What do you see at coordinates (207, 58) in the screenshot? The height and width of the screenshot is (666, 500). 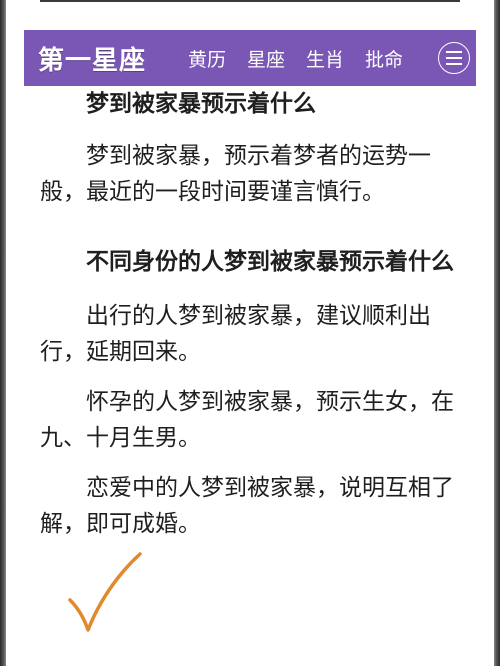 I see `nav-item-almanac: 黄历` at bounding box center [207, 58].